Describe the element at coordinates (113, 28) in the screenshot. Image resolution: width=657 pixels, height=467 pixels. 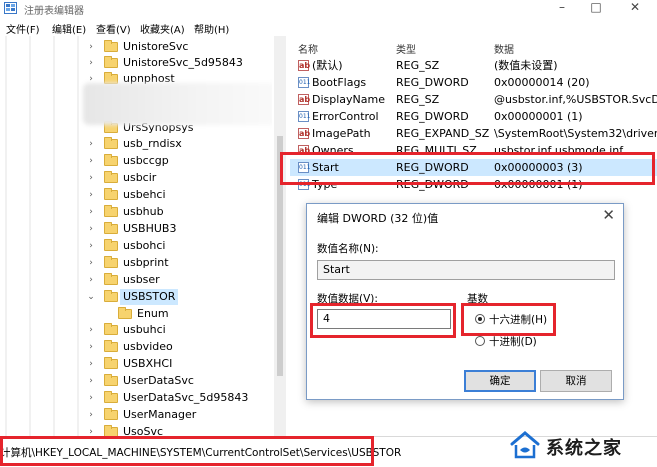
I see `menu-view: 查看(V)` at that location.